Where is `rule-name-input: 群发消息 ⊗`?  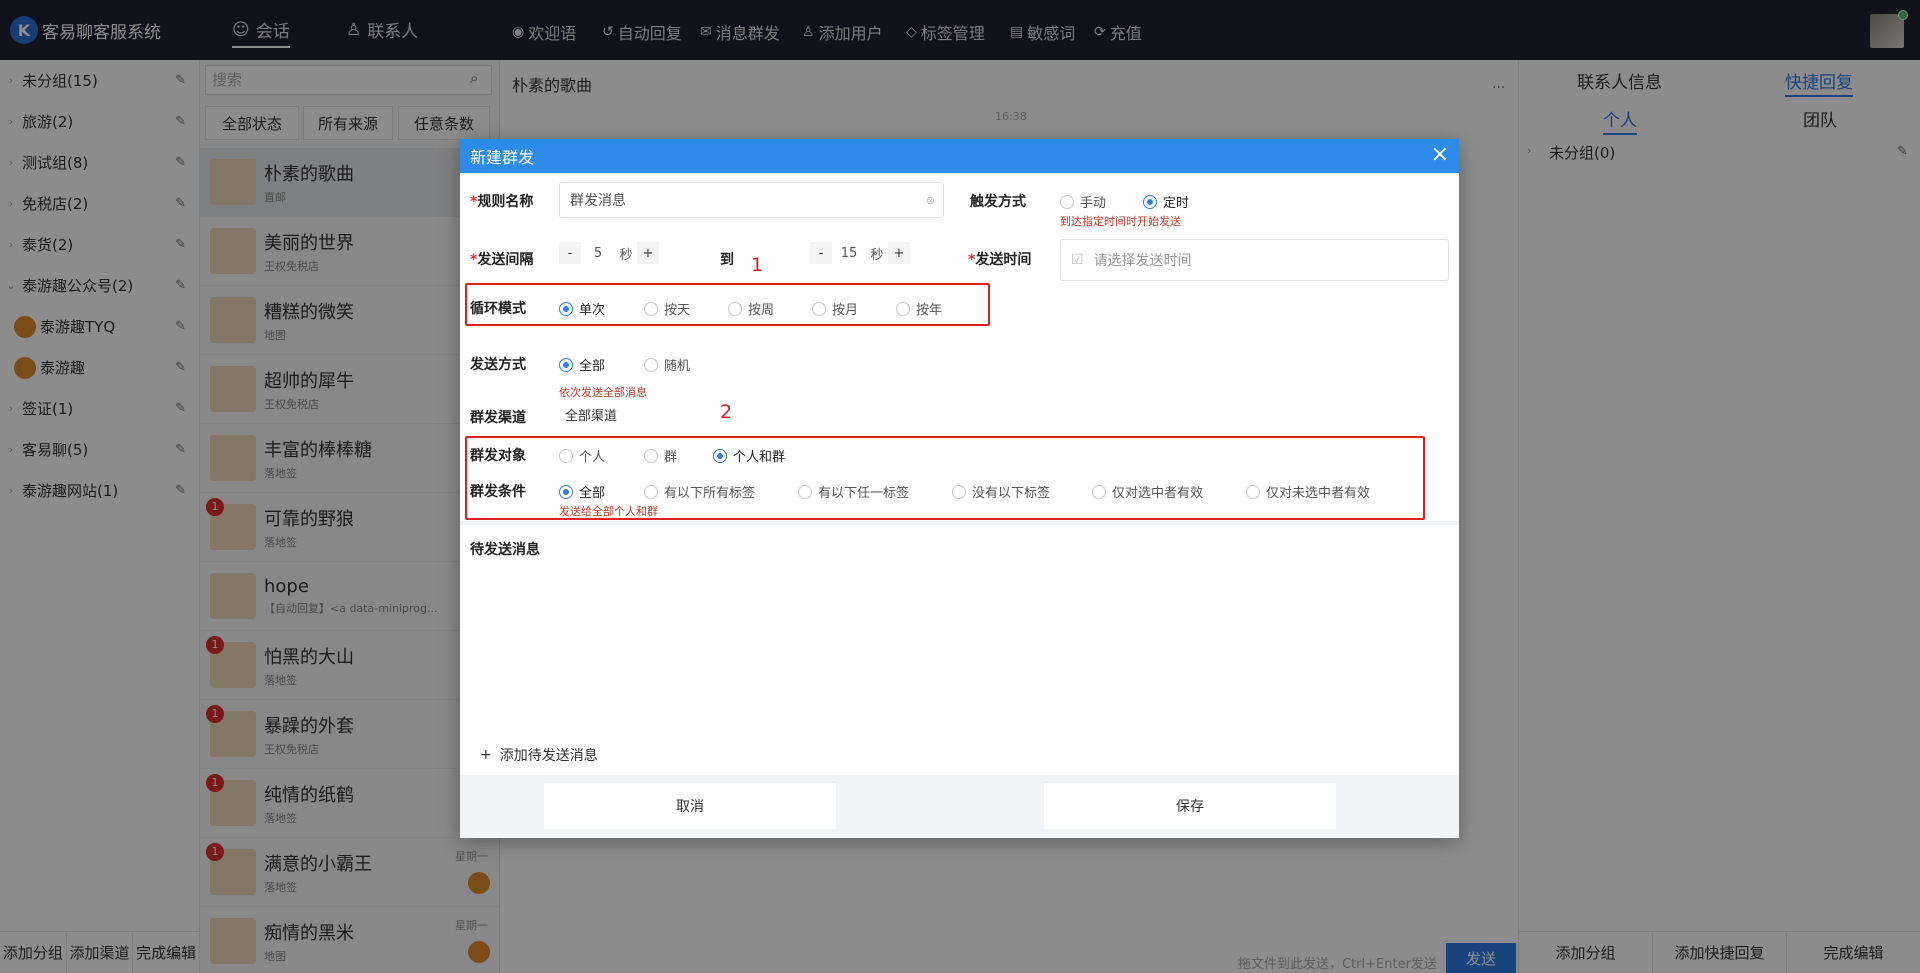
rule-name-input: 群发消息 ⊗ is located at coordinates (751, 200).